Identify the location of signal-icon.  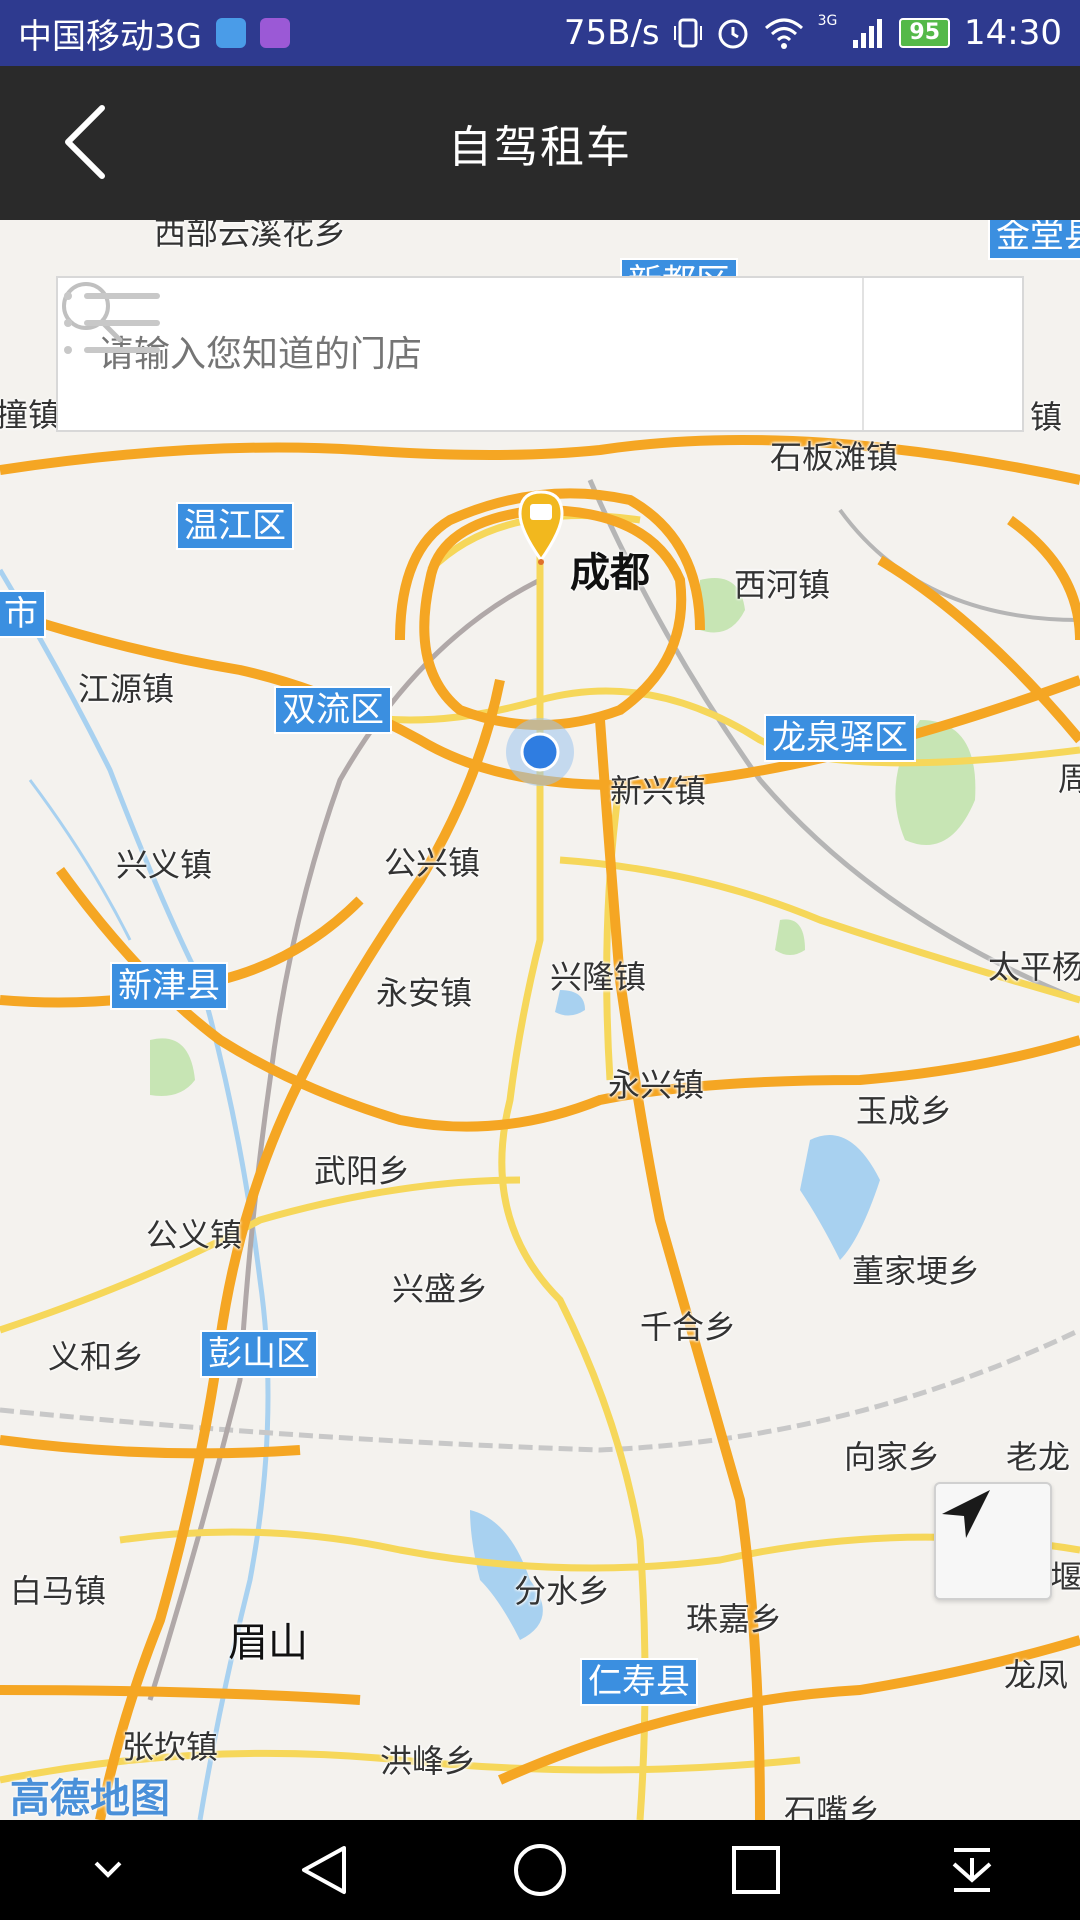
(868, 33).